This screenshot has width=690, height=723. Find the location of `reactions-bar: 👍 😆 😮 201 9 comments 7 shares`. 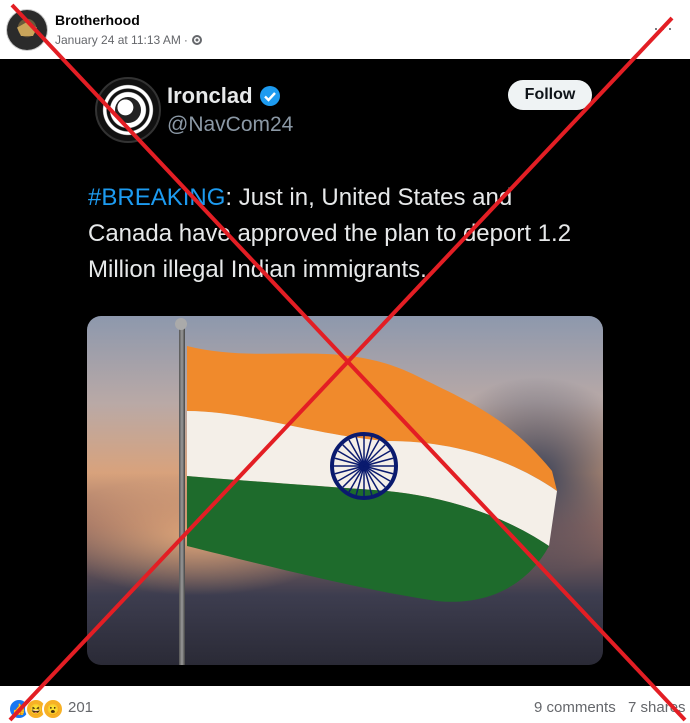

reactions-bar: 👍 😆 😮 201 9 comments 7 shares is located at coordinates (345, 706).